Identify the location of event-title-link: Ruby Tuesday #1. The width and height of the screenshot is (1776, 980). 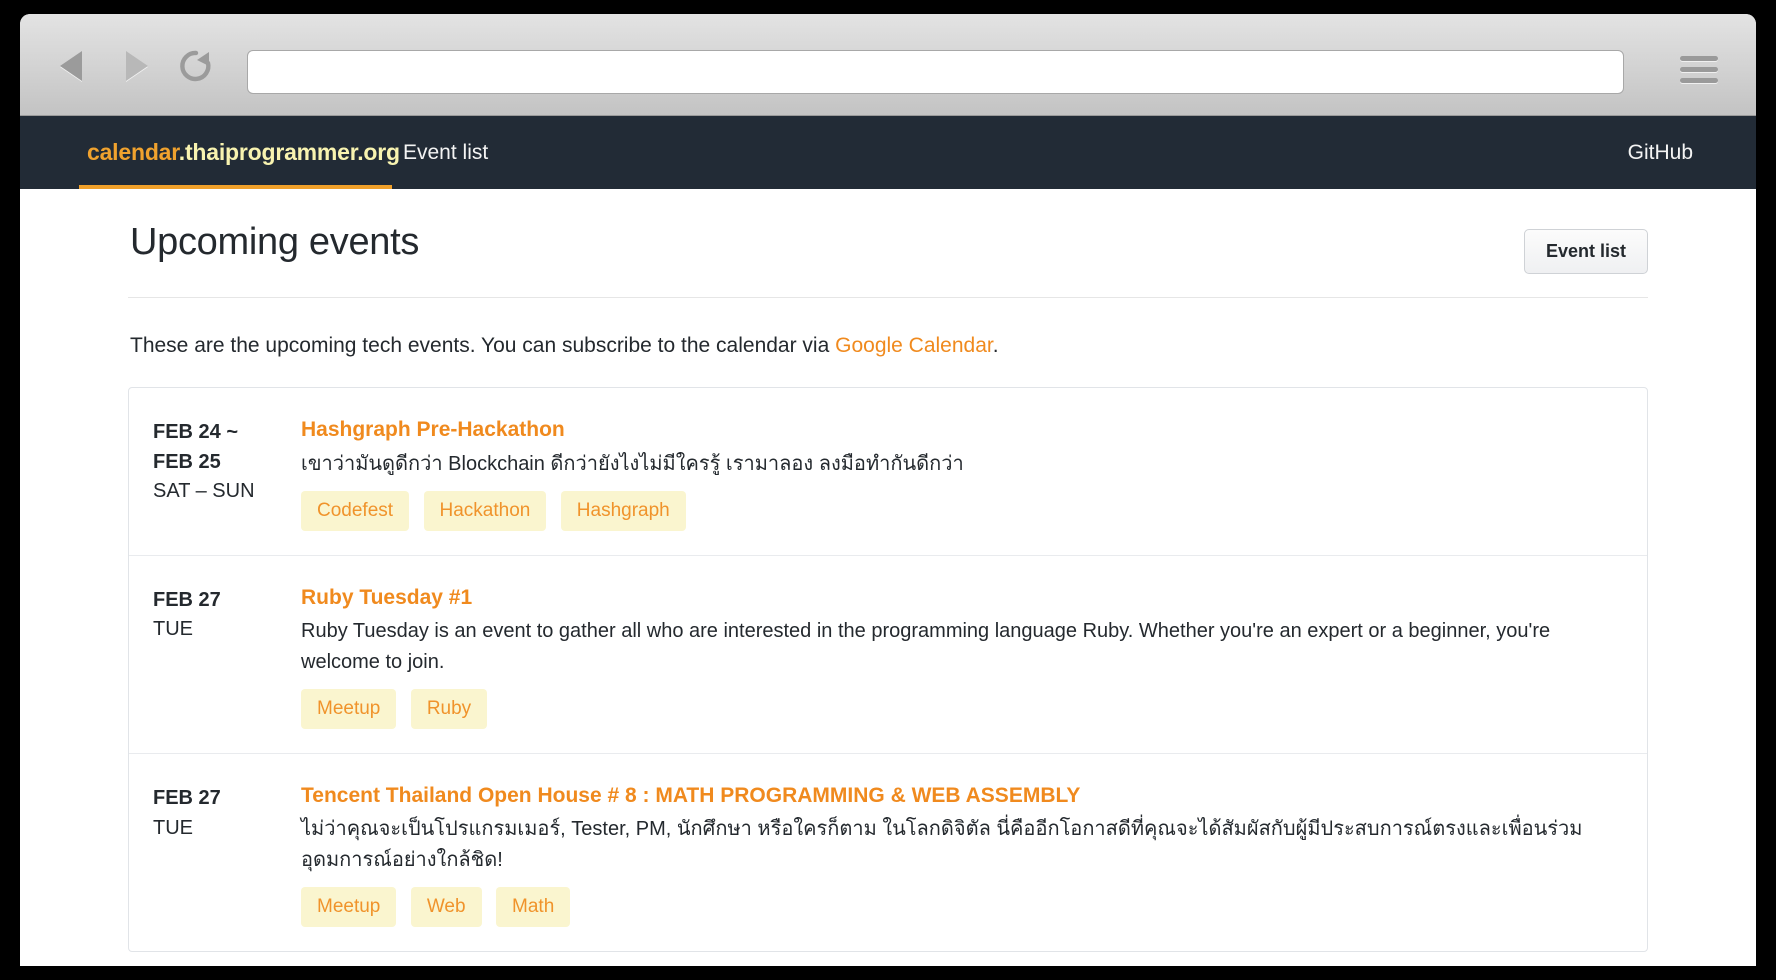
(962, 597).